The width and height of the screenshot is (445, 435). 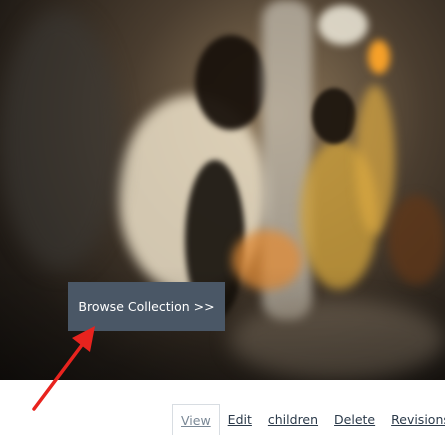 I want to click on tab-children: children, so click(x=293, y=419).